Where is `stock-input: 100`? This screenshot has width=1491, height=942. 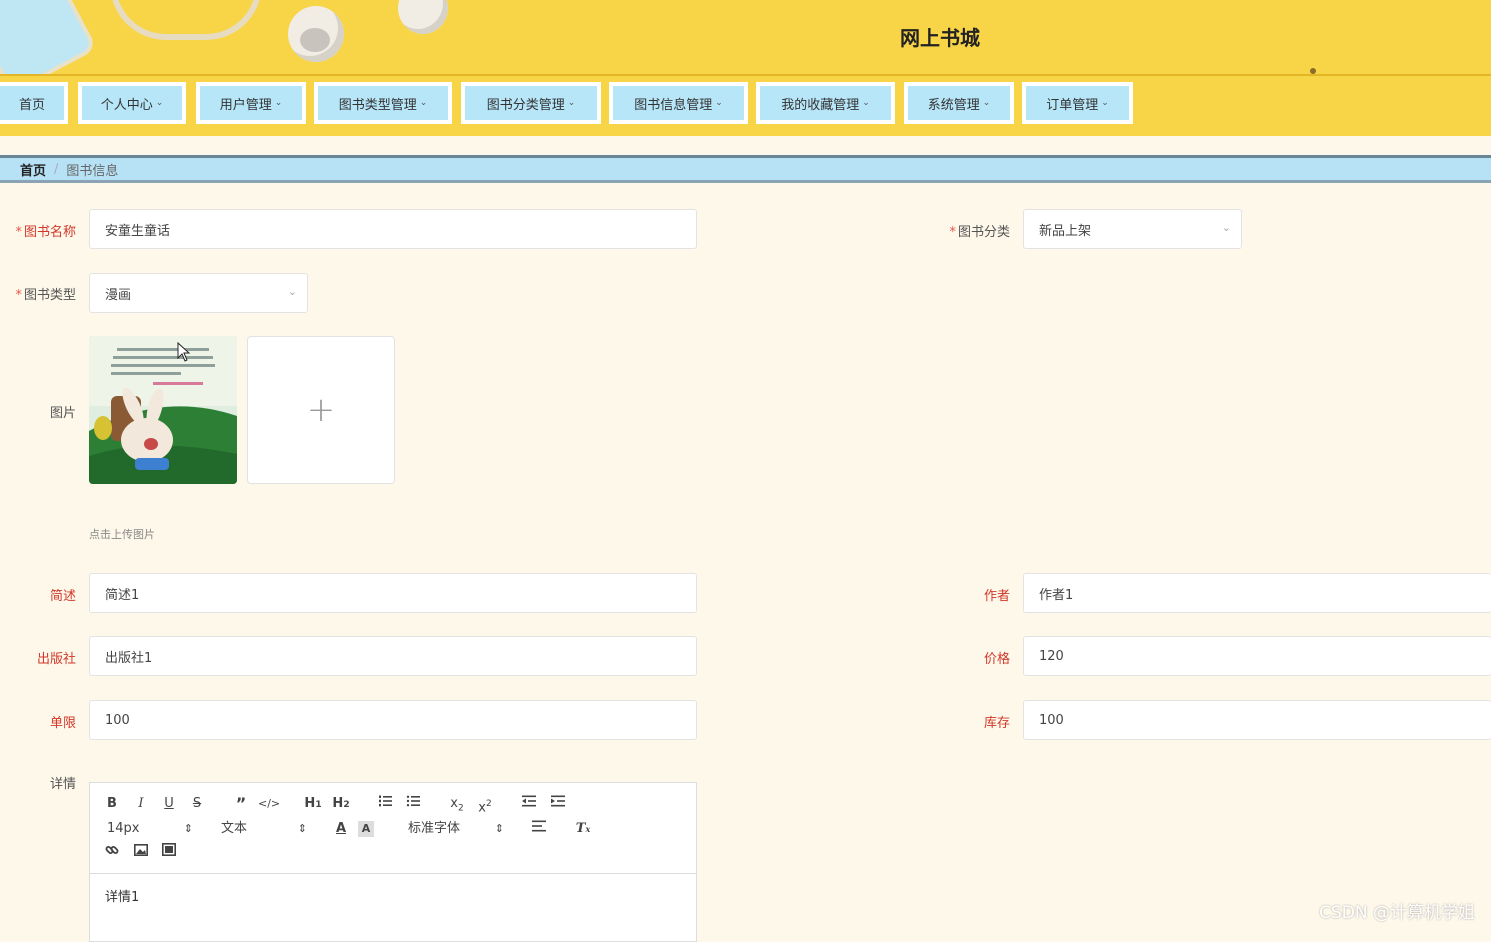
stock-input: 100 is located at coordinates (1257, 720).